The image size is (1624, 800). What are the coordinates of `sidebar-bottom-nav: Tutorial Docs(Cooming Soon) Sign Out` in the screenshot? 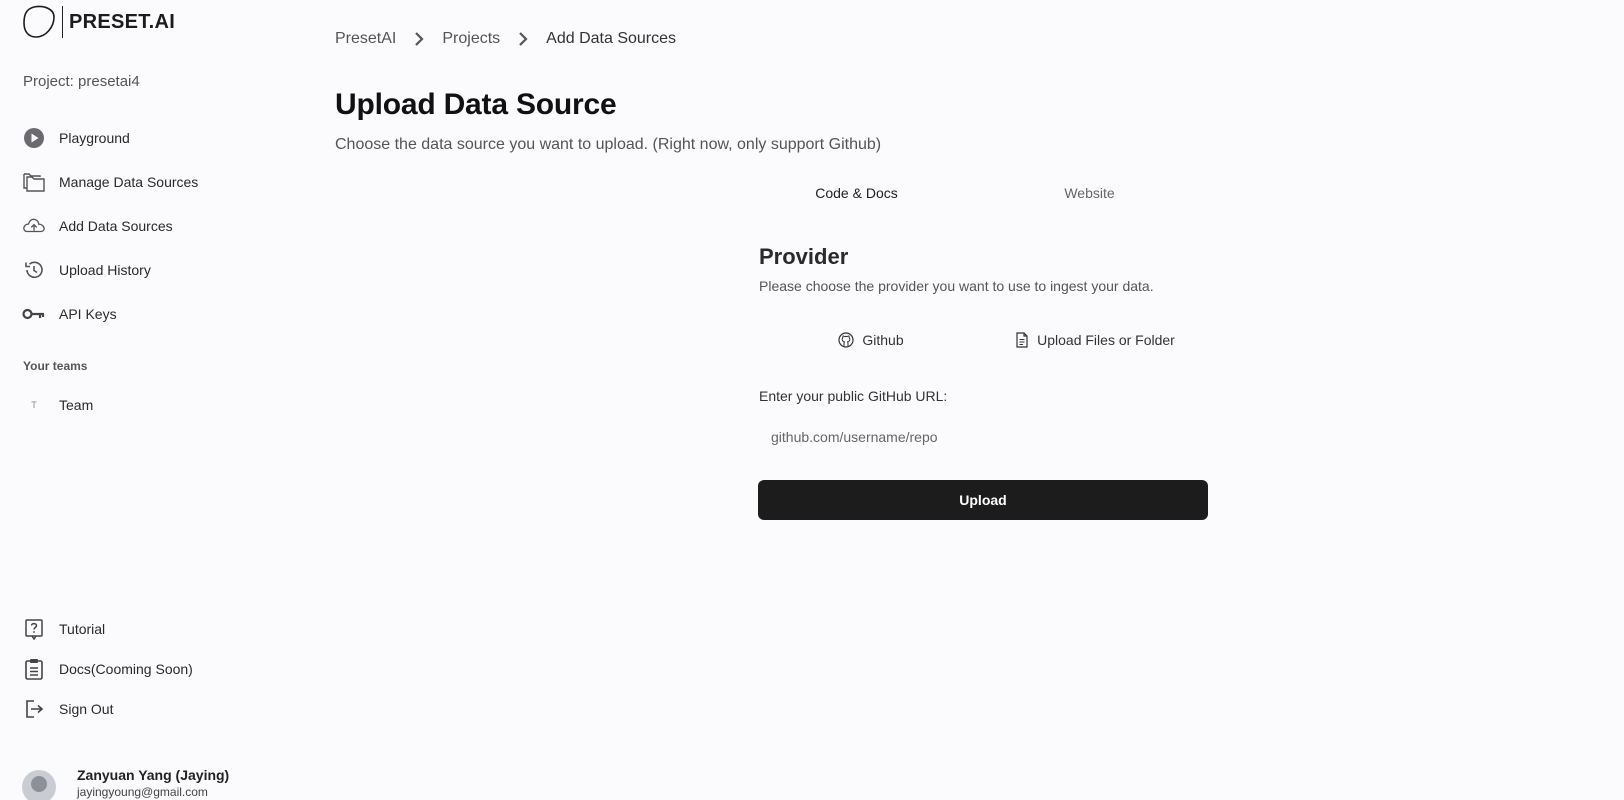 It's located at (107, 669).